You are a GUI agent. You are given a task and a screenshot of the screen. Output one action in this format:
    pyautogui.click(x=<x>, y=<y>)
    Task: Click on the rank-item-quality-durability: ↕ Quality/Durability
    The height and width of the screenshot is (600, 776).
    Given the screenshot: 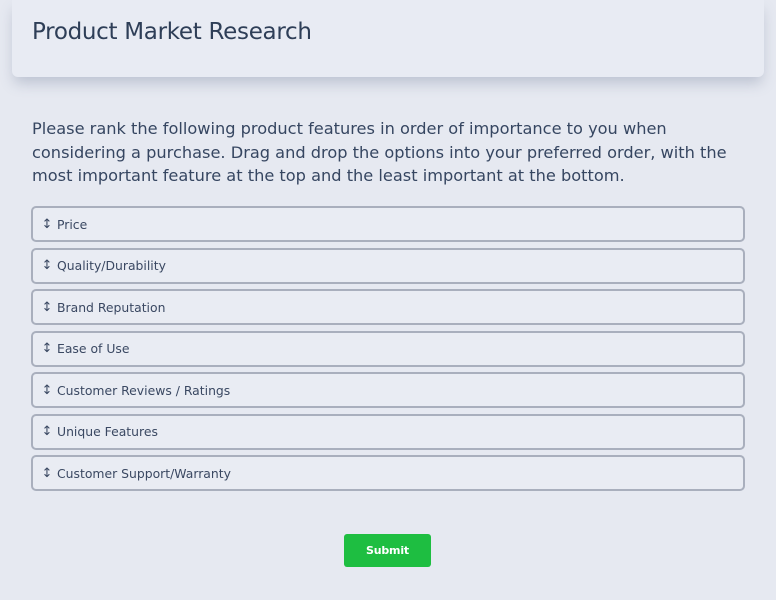 What is the action you would take?
    pyautogui.click(x=388, y=265)
    